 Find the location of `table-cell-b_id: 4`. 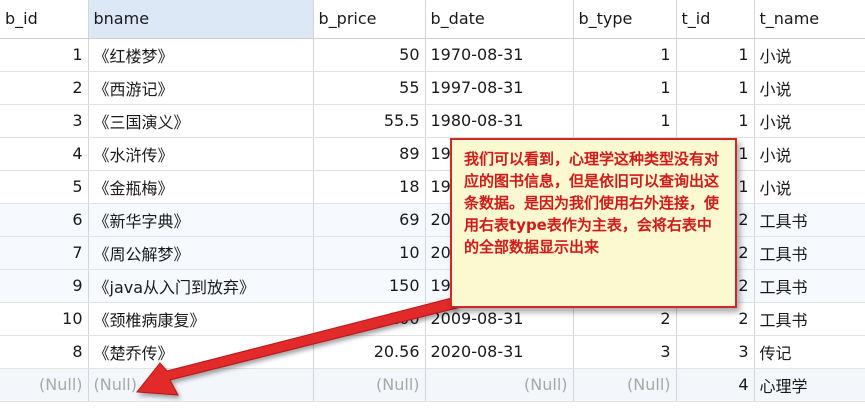

table-cell-b_id: 4 is located at coordinates (44, 154).